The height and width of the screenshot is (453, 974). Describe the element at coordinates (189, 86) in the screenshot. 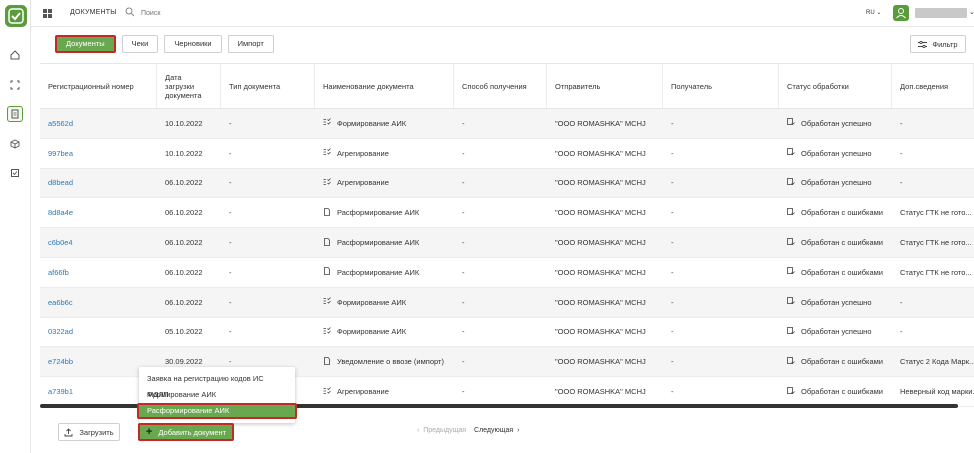

I see `column-header: Дата загрузки документа` at that location.